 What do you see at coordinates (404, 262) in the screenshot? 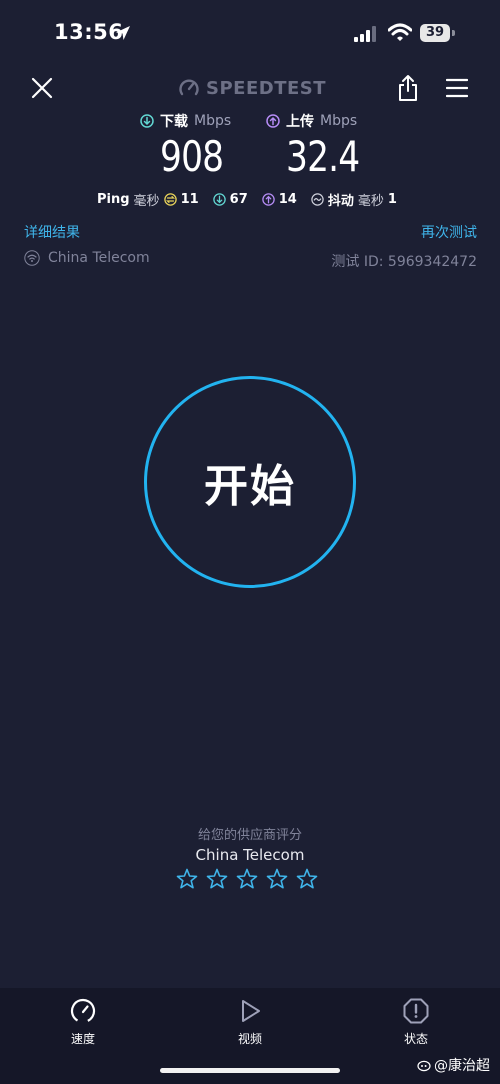
I see `test-id: 测试 ID: 5969342472` at bounding box center [404, 262].